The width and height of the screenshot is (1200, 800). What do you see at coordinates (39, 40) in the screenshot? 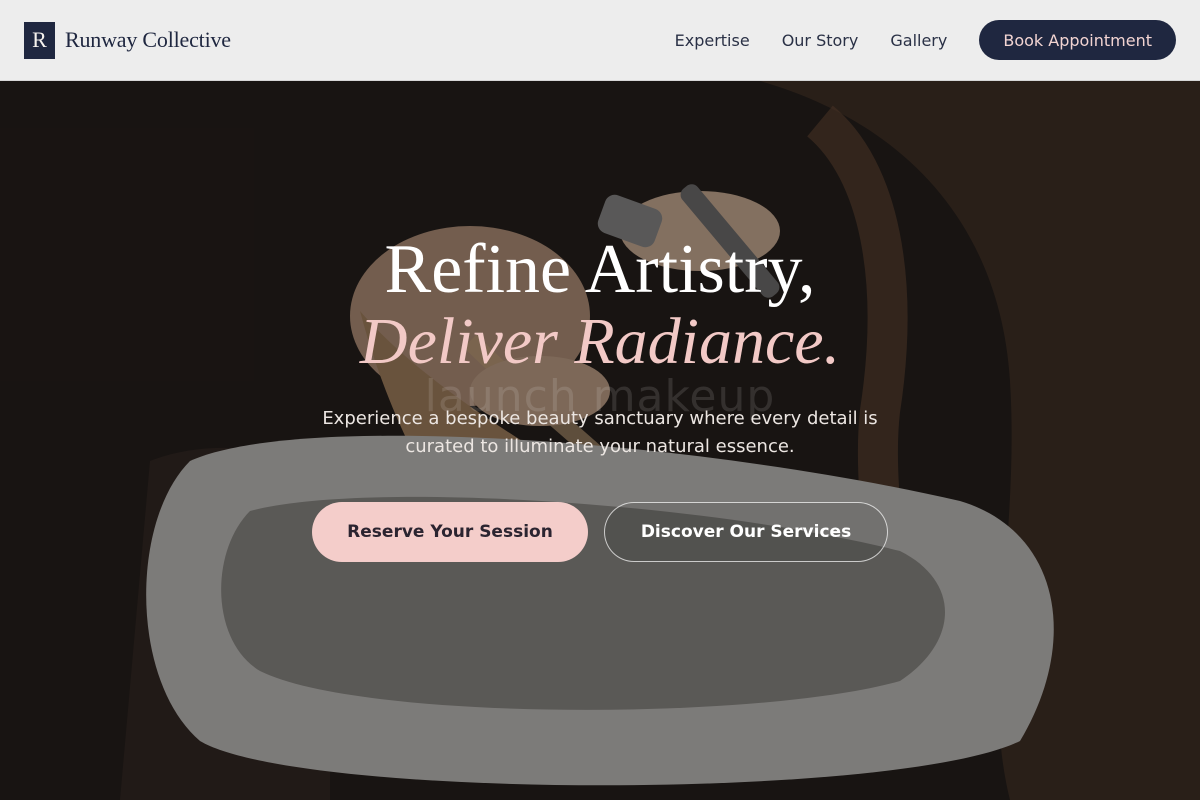
I see `logo-mark: R` at bounding box center [39, 40].